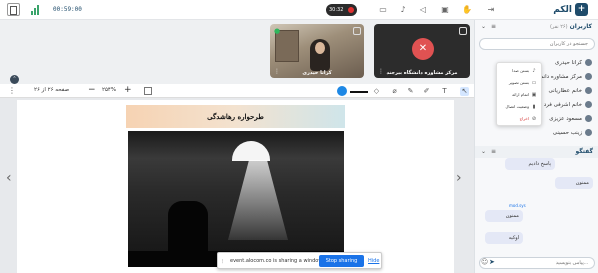 This screenshot has width=598, height=273. What do you see at coordinates (537, 263) in the screenshot?
I see `chat-input` at bounding box center [537, 263].